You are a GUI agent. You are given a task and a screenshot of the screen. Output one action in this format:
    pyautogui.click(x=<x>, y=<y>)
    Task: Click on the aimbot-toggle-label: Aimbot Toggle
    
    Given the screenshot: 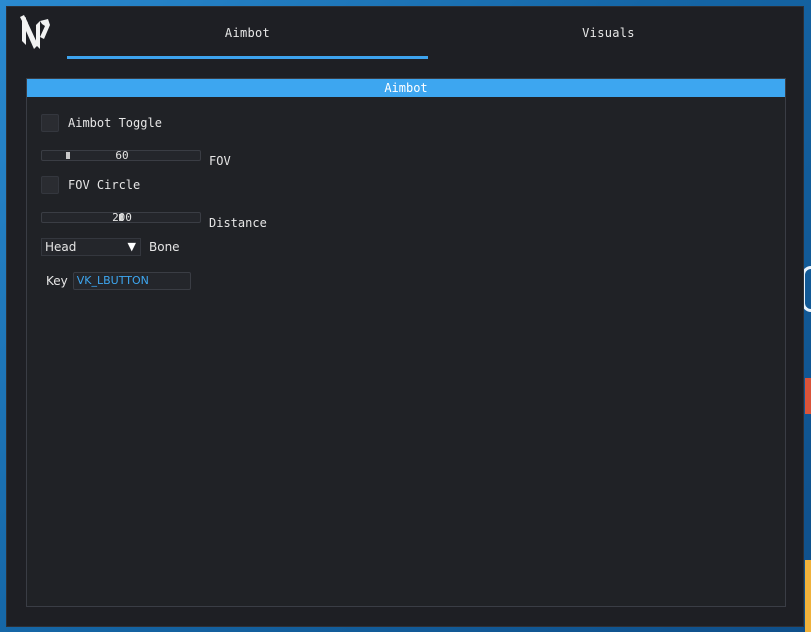 What is the action you would take?
    pyautogui.click(x=115, y=123)
    